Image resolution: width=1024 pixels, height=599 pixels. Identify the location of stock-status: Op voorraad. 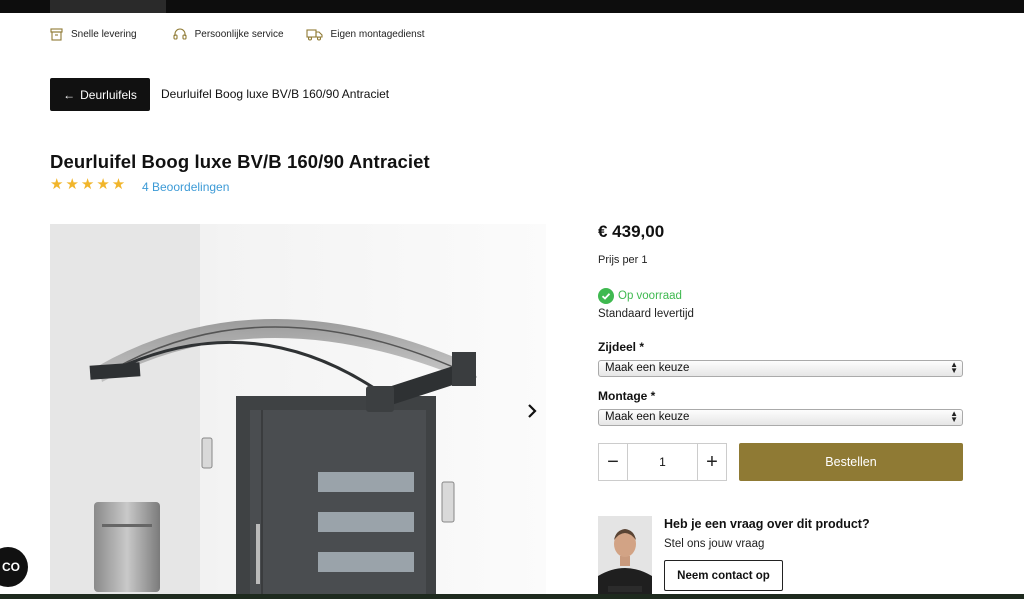
(640, 296).